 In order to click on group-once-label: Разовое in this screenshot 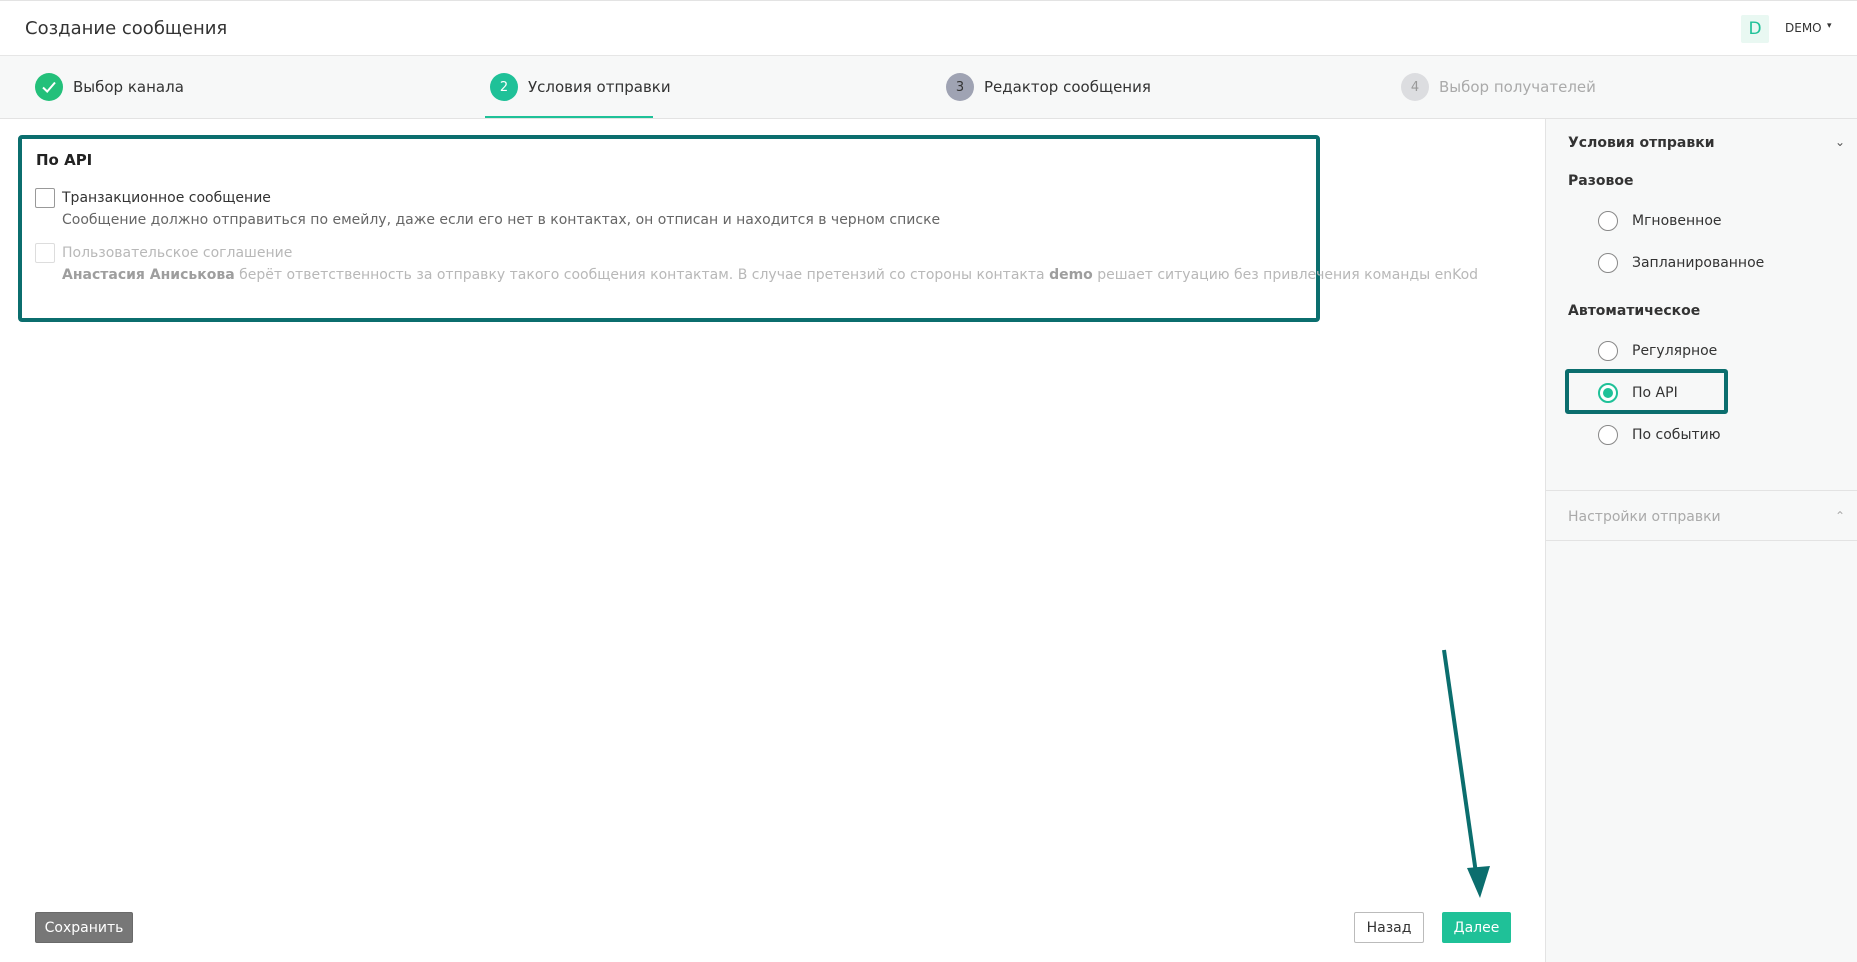, I will do `click(1601, 181)`.